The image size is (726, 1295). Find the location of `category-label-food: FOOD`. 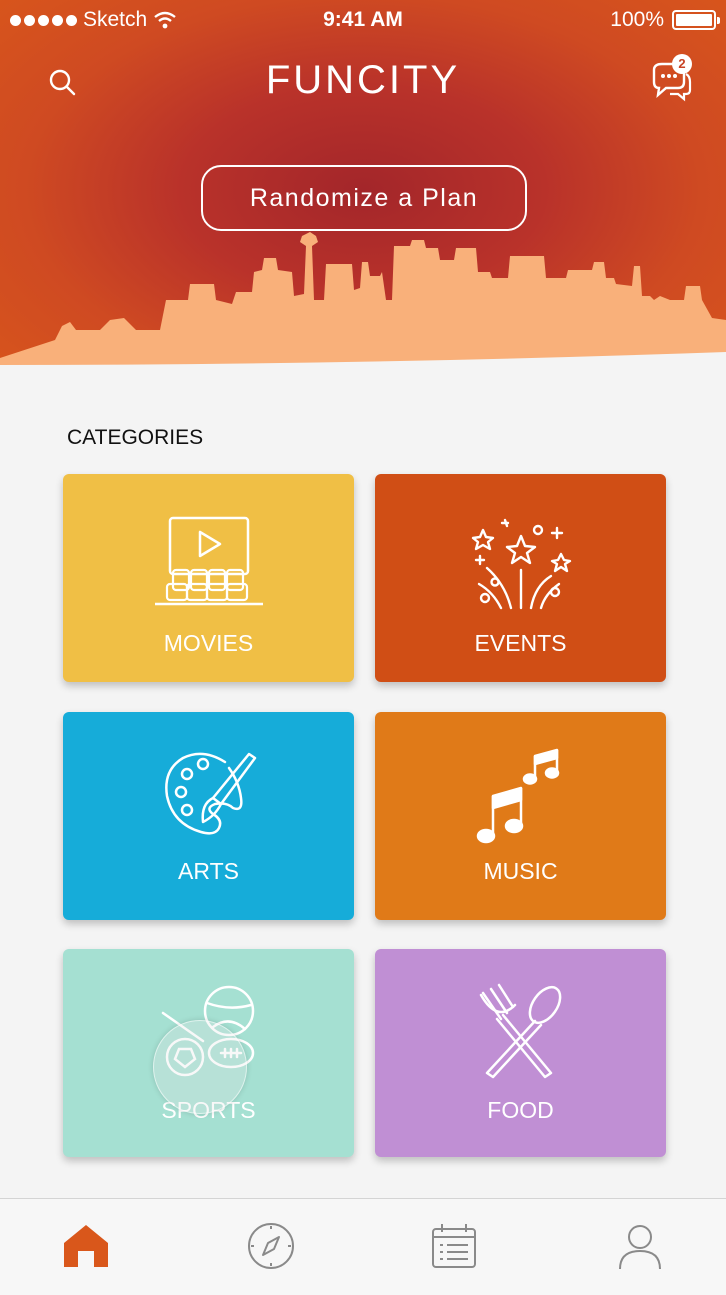

category-label-food: FOOD is located at coordinates (520, 1110).